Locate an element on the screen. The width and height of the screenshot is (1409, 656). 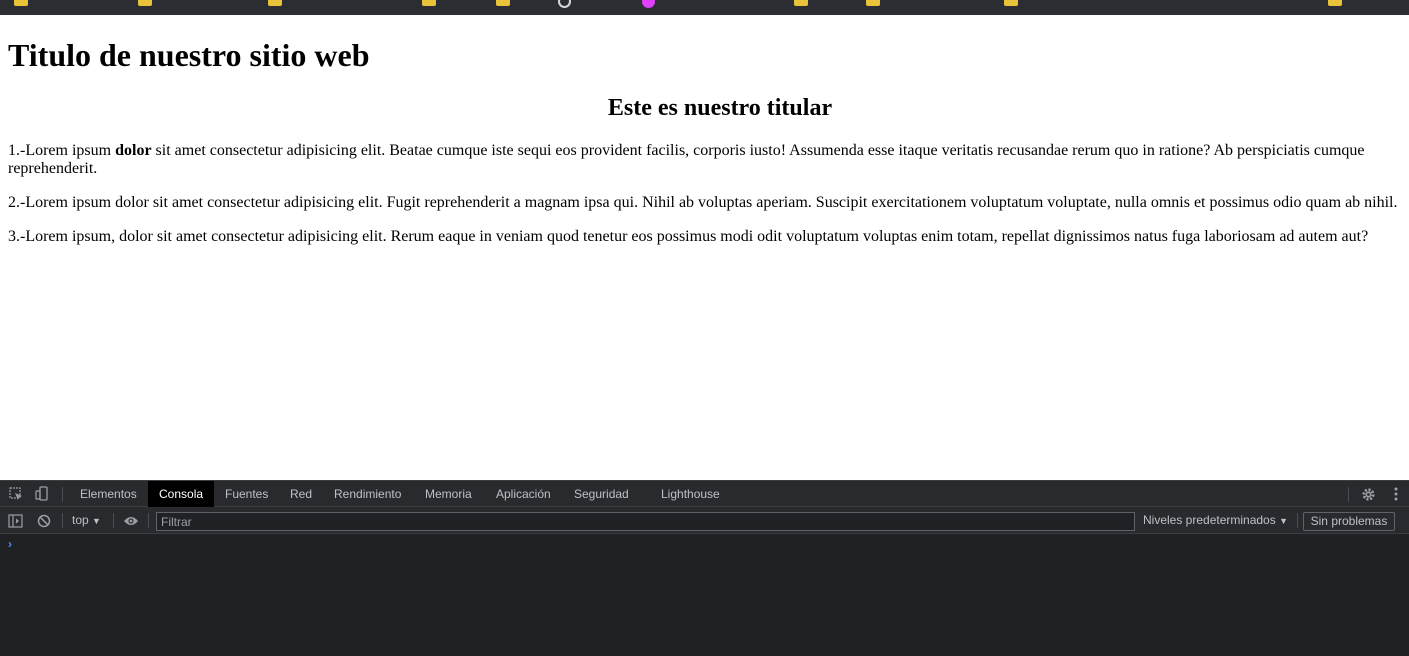
device-toolbar-icon is located at coordinates (42, 494).